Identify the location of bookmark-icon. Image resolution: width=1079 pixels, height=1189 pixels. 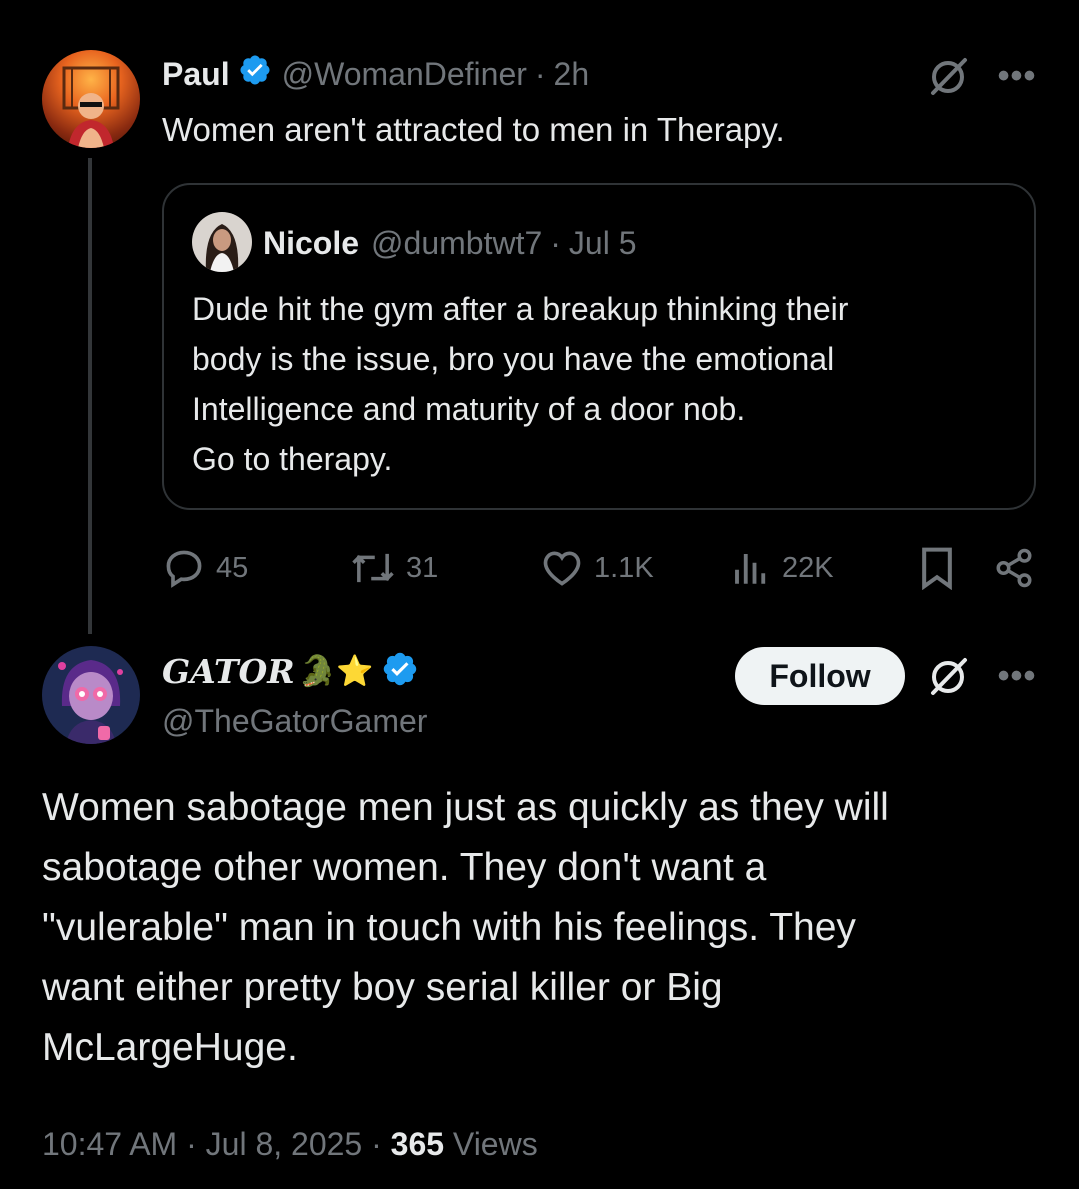
(937, 568).